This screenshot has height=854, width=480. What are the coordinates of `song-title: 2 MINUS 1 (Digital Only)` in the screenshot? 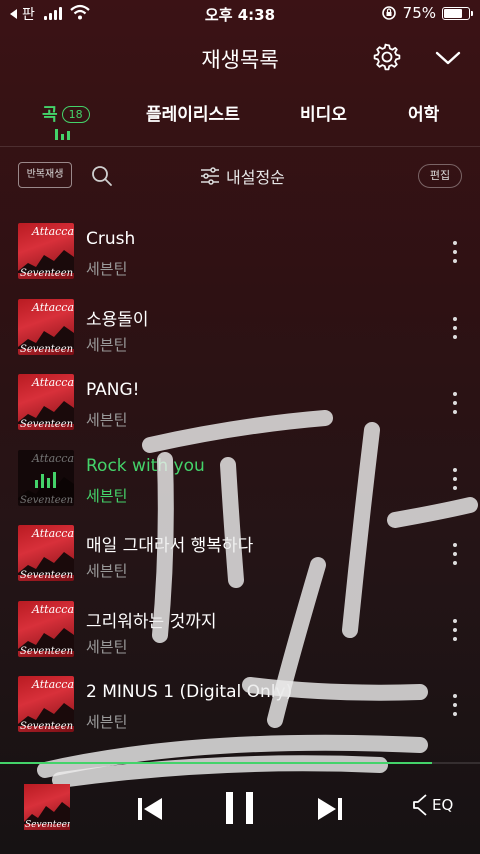 It's located at (189, 692).